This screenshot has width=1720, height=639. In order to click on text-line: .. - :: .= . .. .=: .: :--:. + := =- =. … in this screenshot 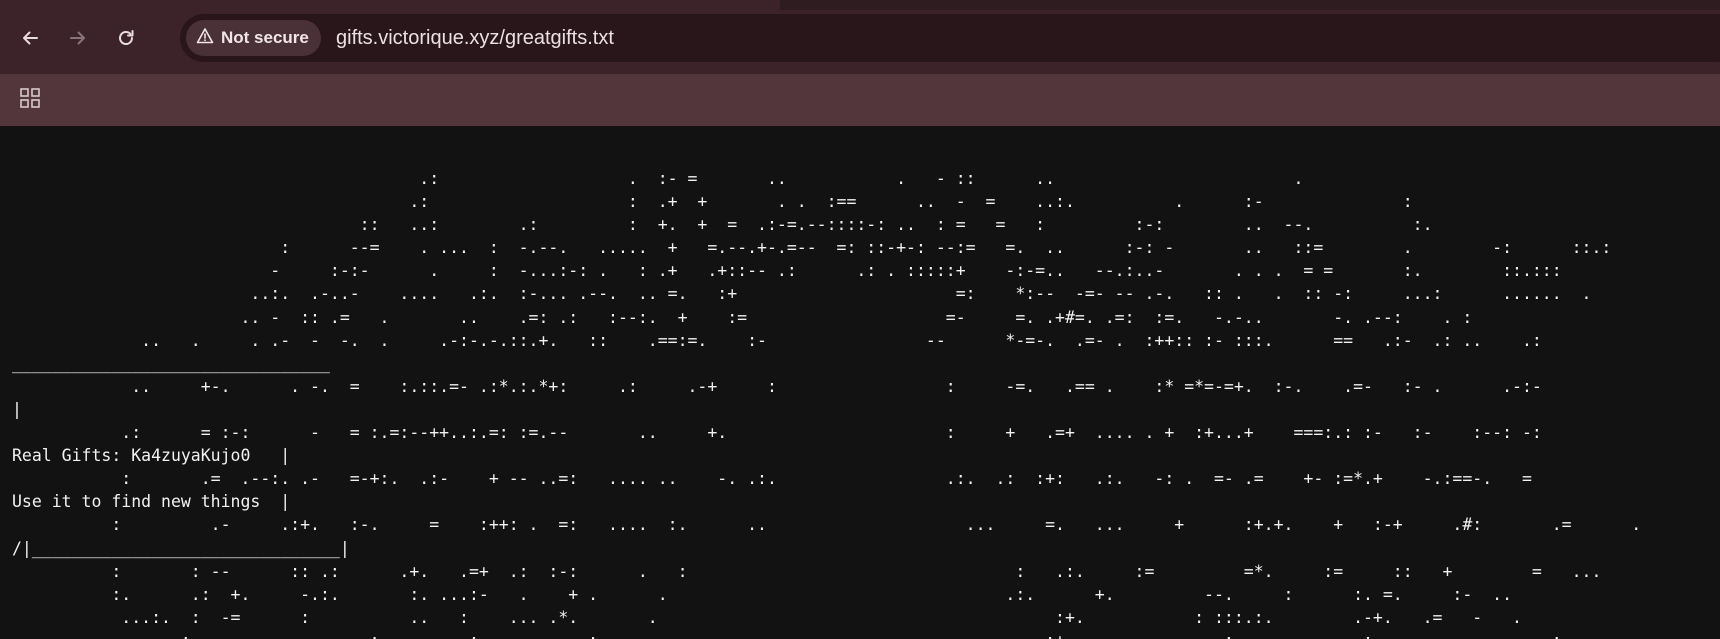, I will do `click(742, 317)`.